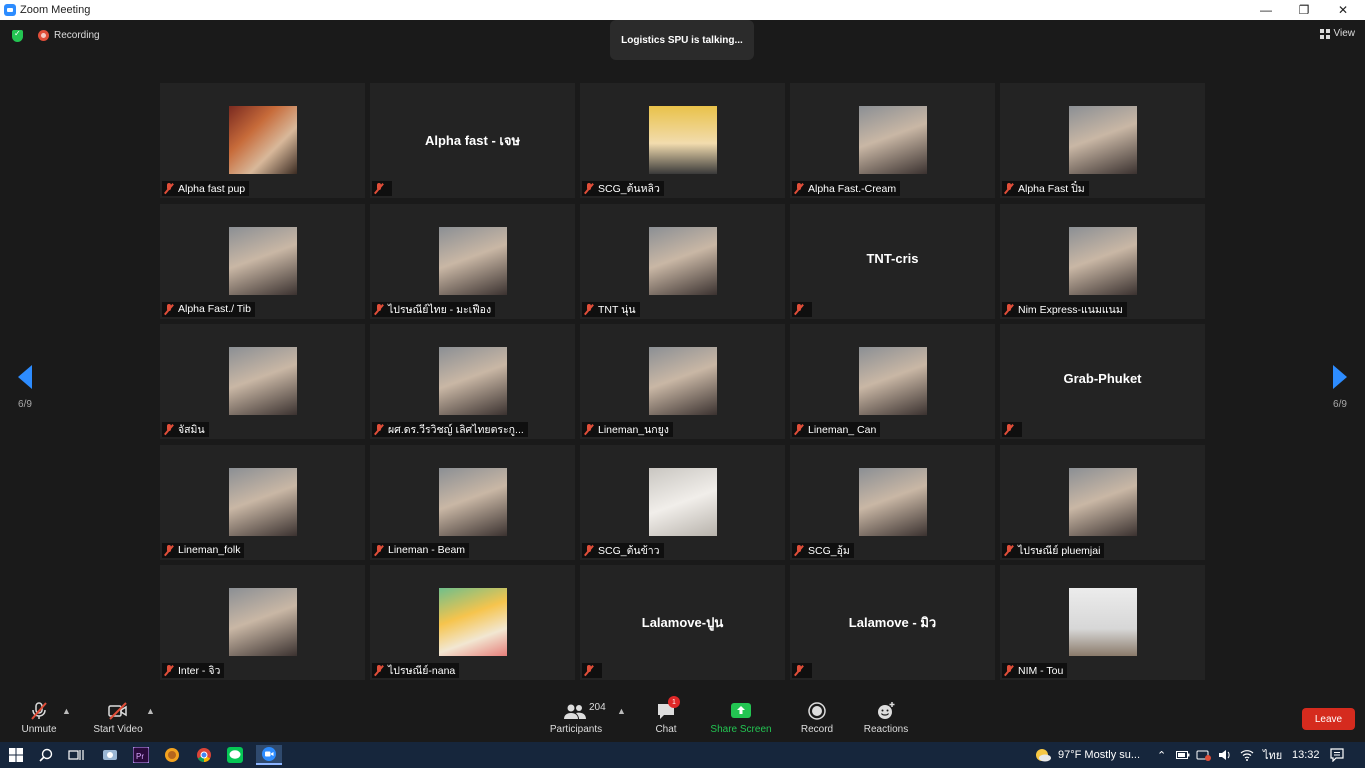 The image size is (1365, 768). I want to click on participant-tile: Alpha Fast ปิ๋ม, so click(1102, 140).